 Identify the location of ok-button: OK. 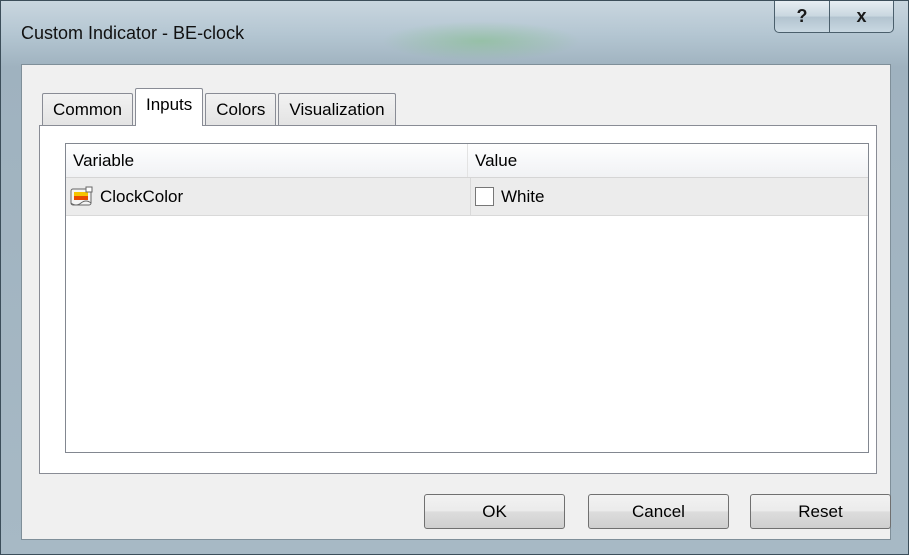
(494, 511).